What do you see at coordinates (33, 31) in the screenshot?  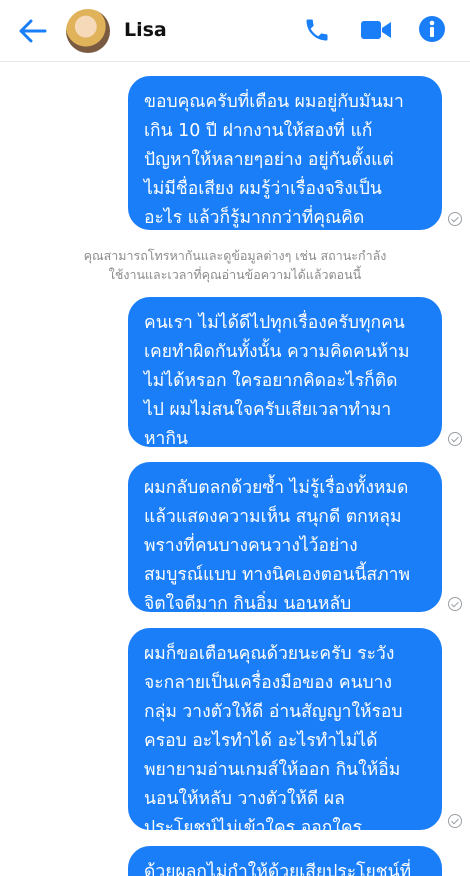 I see `back-arrow-icon` at bounding box center [33, 31].